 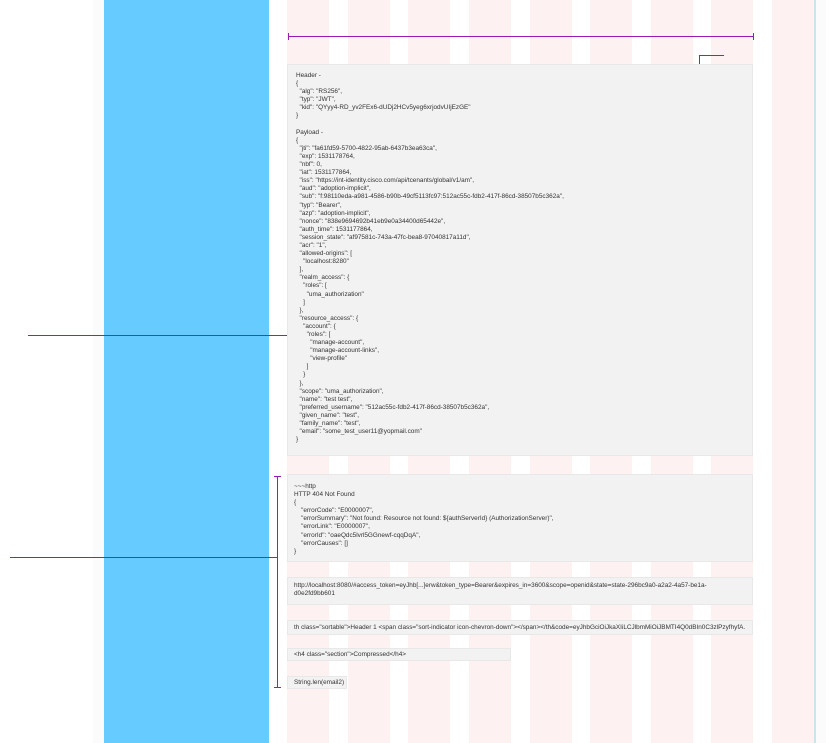 What do you see at coordinates (521, 36) in the screenshot?
I see `width-guide-line` at bounding box center [521, 36].